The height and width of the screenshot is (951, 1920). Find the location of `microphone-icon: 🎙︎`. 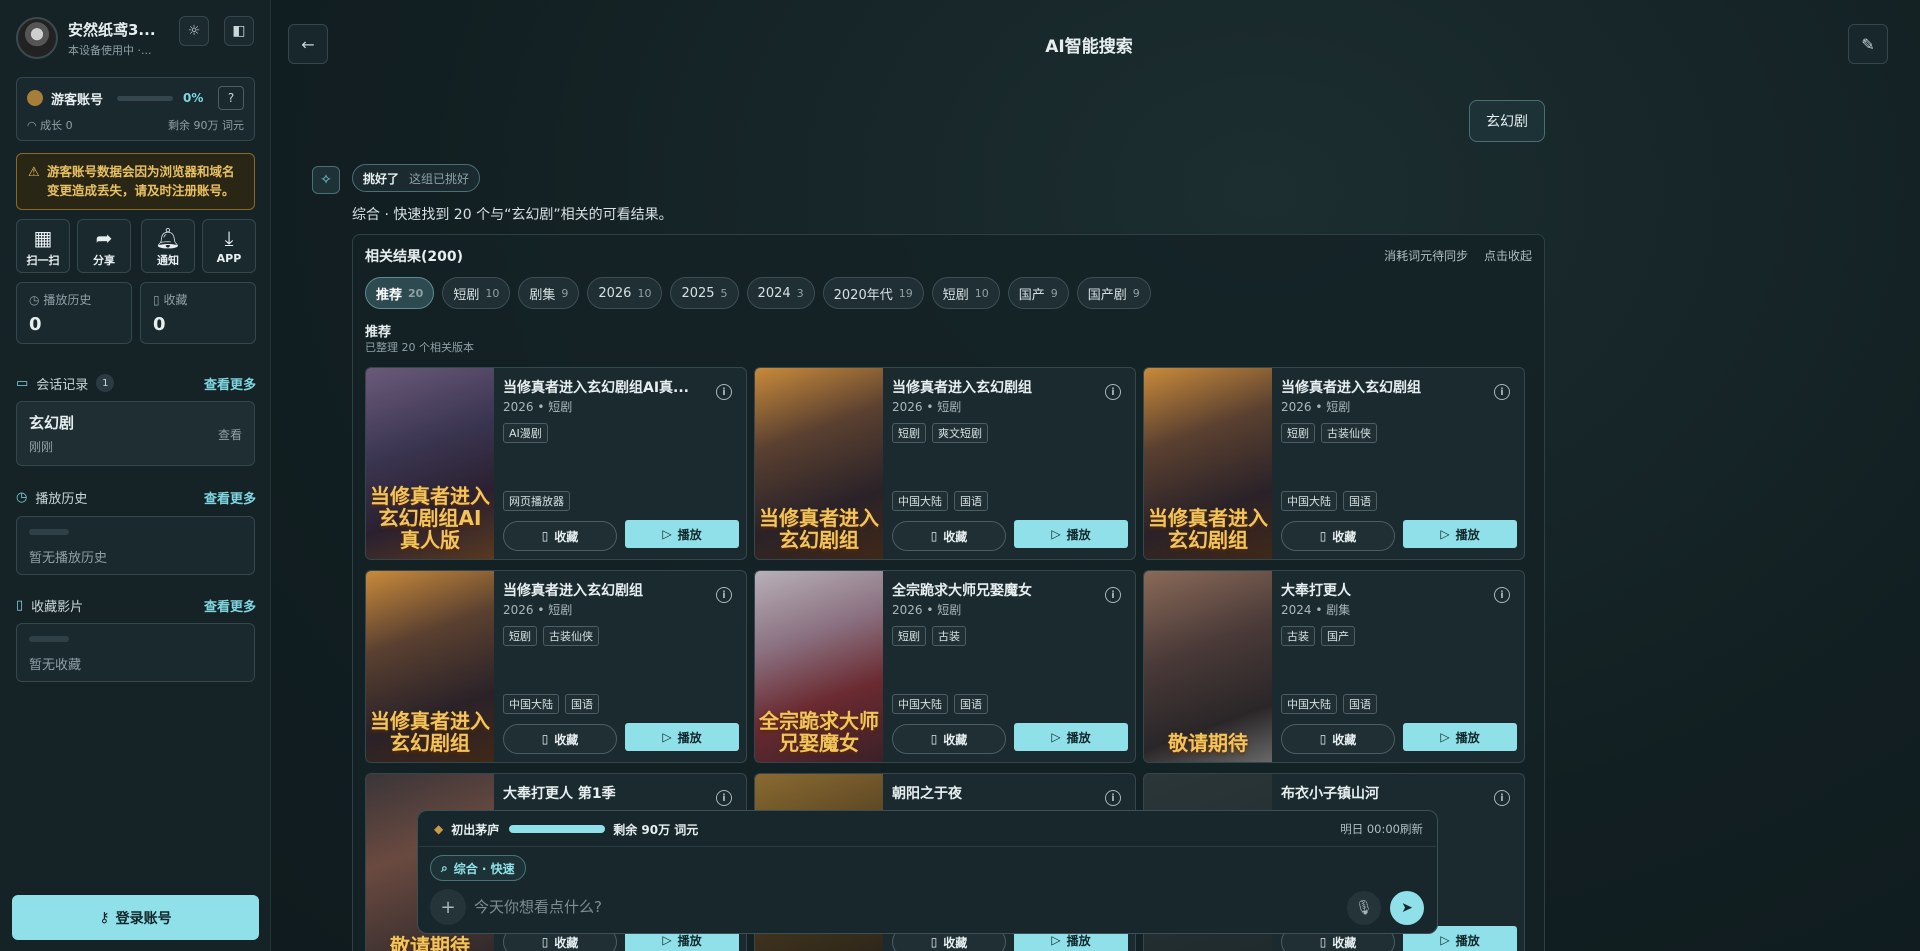

microphone-icon: 🎙︎ is located at coordinates (1364, 908).